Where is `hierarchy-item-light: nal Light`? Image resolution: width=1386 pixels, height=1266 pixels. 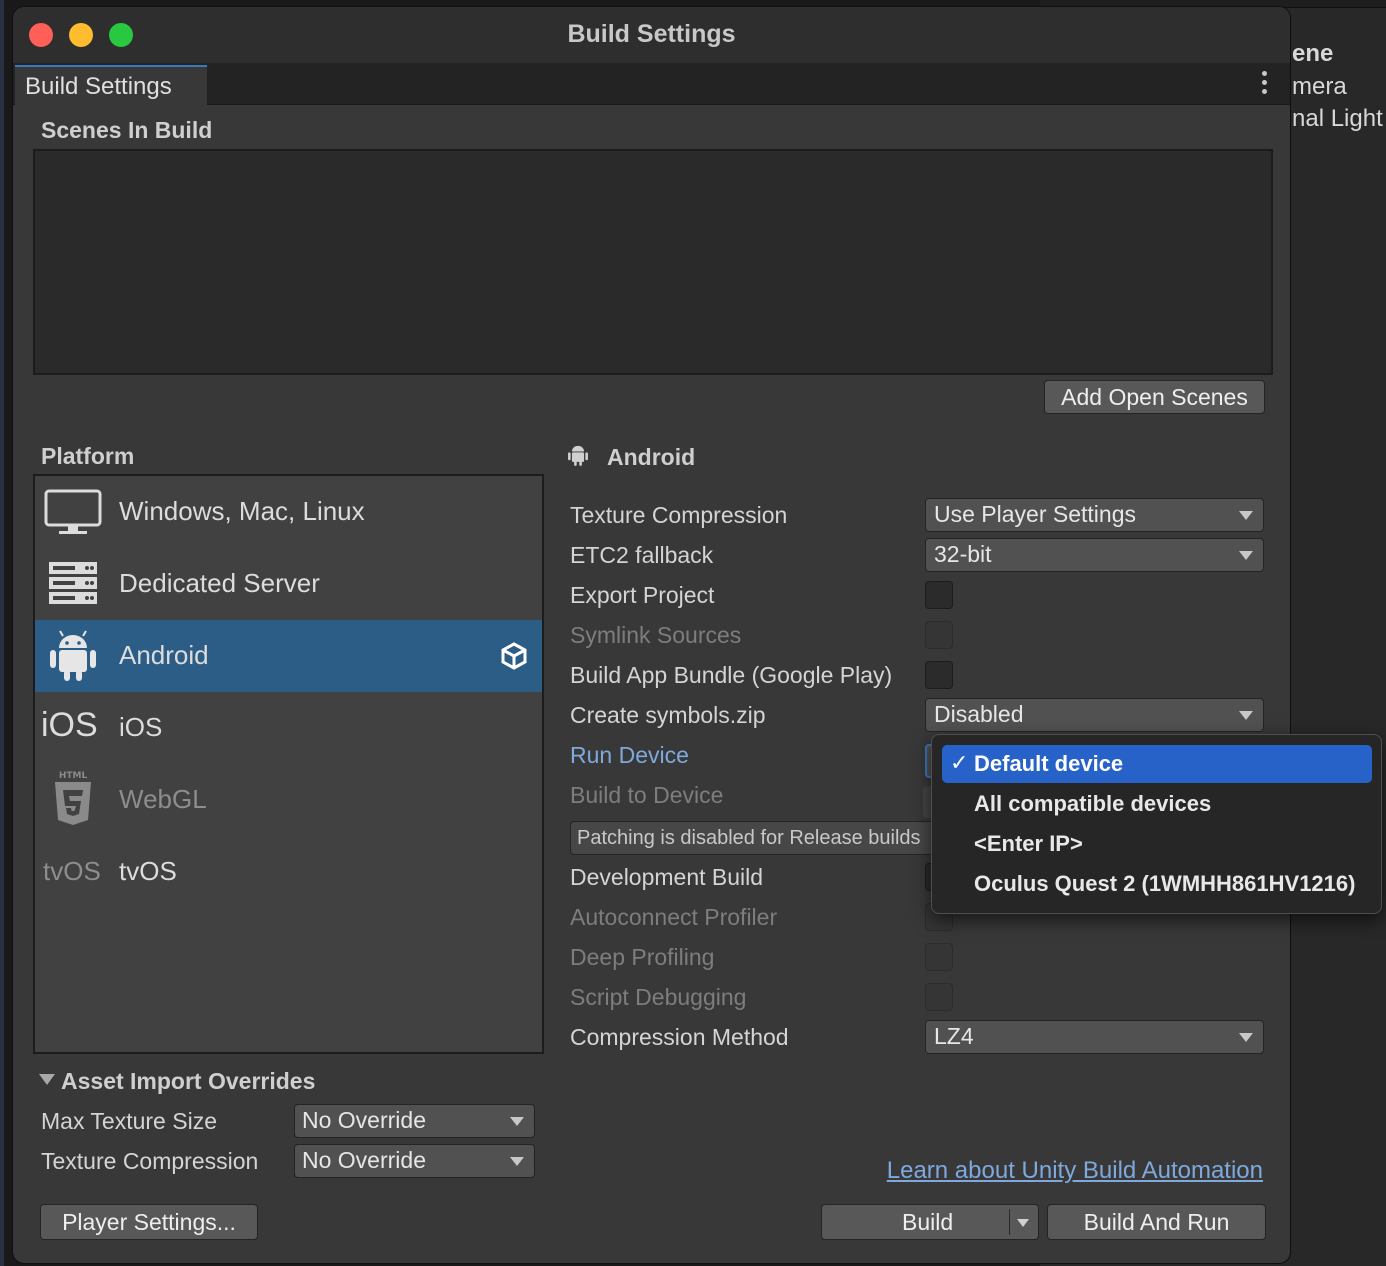
hierarchy-item-light: nal Light is located at coordinates (1337, 119).